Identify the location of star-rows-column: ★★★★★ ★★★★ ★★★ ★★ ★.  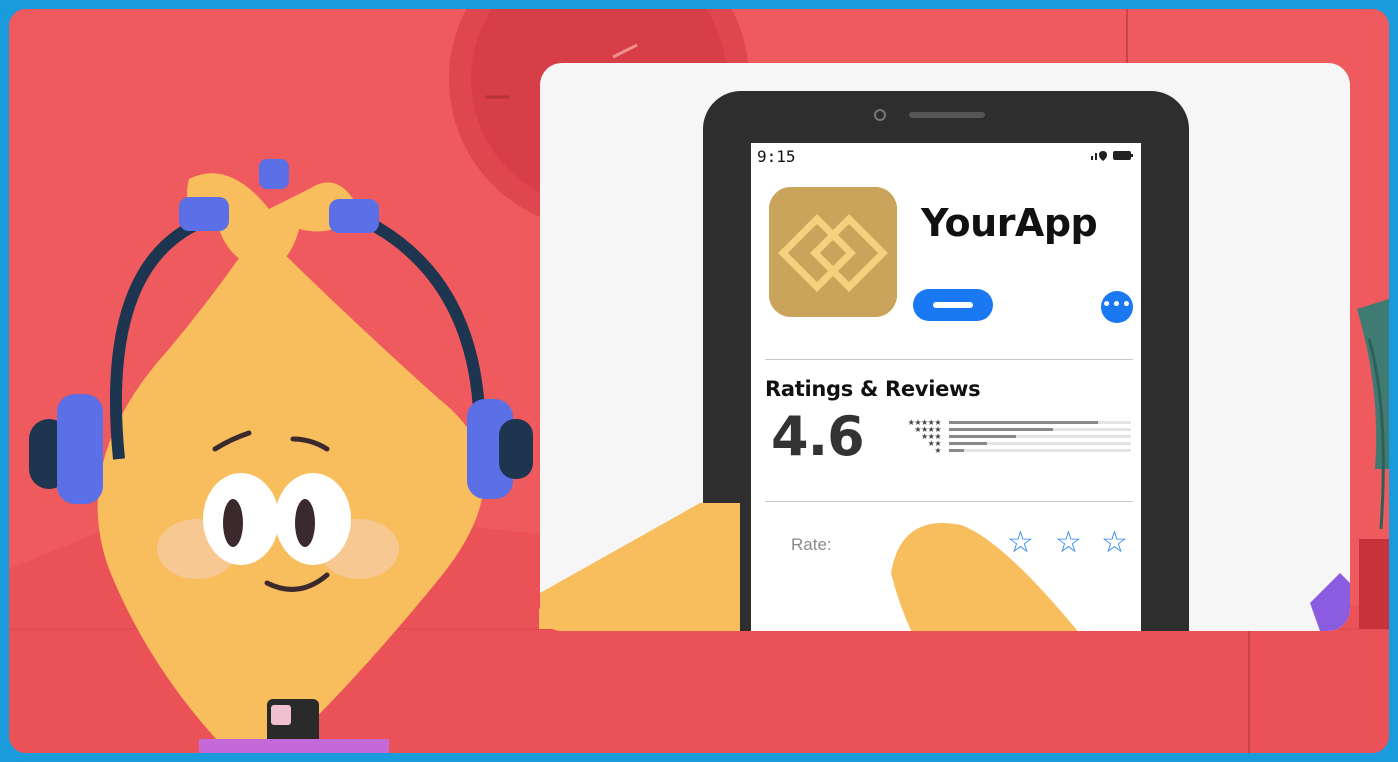
(911, 437).